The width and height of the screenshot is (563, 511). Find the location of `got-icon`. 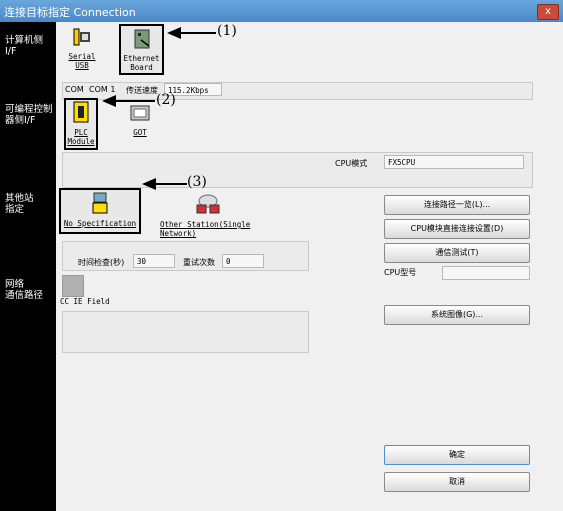

got-icon is located at coordinates (140, 113).